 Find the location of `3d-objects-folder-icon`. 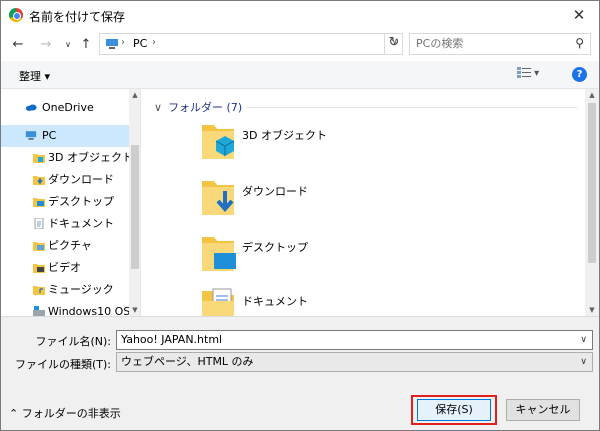

3d-objects-folder-icon is located at coordinates (218, 142).